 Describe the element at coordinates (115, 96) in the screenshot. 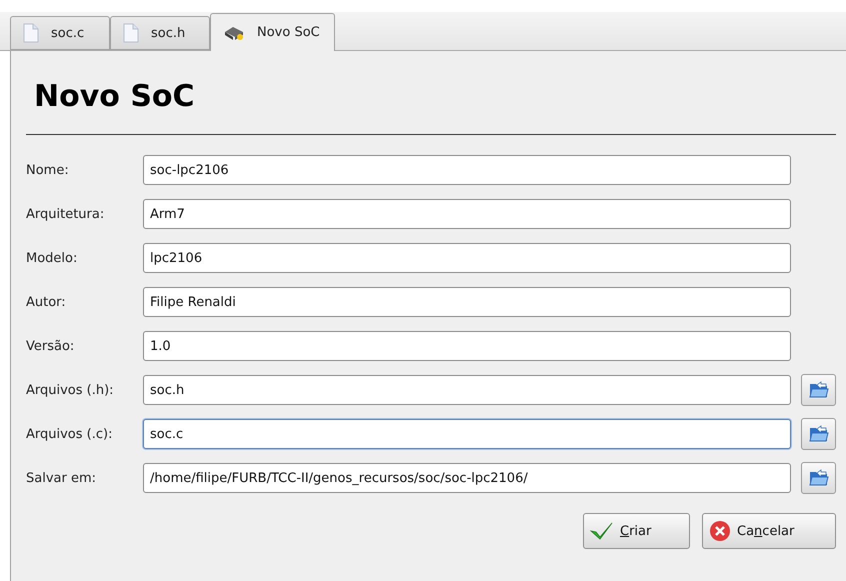

I see `page-title: Novo SoC` at that location.